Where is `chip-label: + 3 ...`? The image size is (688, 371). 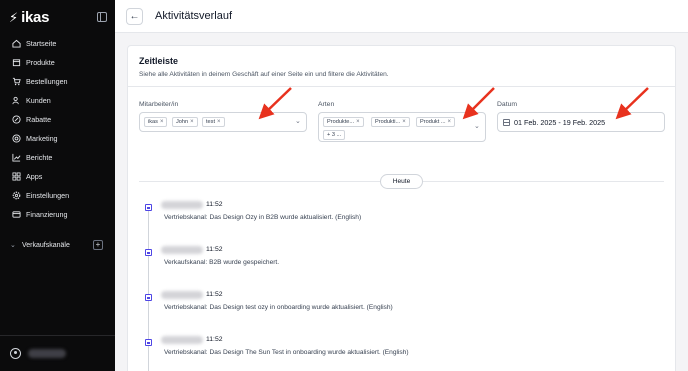
chip-label: + 3 ... is located at coordinates (334, 135).